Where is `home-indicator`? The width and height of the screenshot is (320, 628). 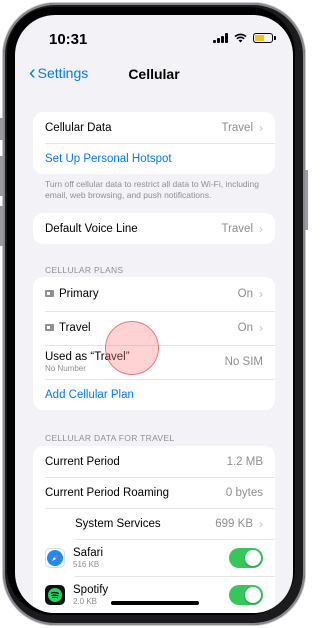 home-indicator is located at coordinates (155, 603).